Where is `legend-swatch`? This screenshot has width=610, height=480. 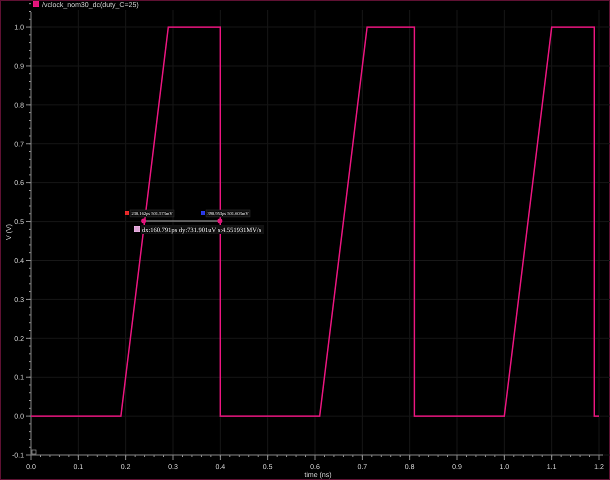 legend-swatch is located at coordinates (36, 4).